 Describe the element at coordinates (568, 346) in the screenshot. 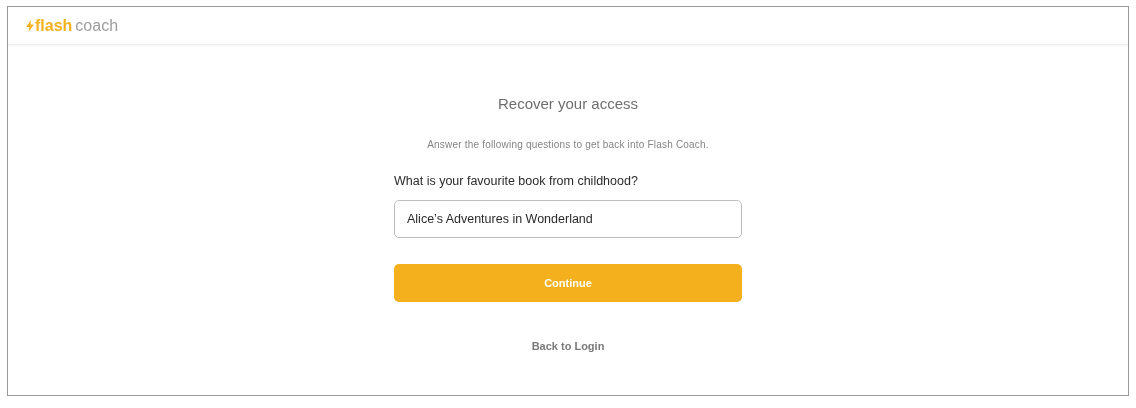

I see `back-to-login-link: Back to Login` at that location.